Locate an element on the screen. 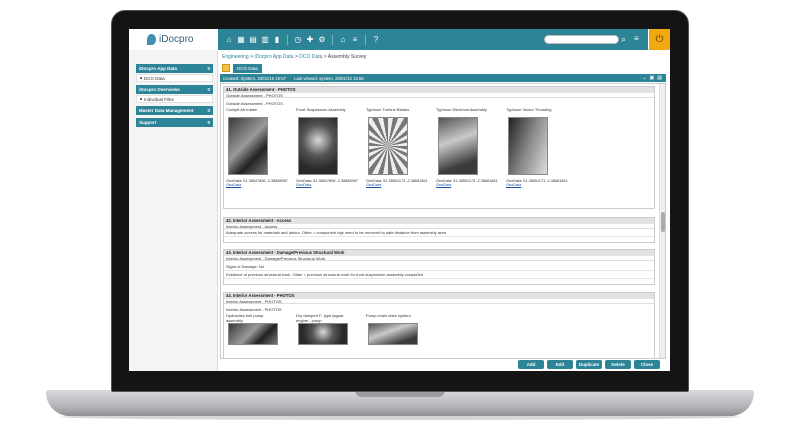  collapse-icon: ⌄ is located at coordinates (644, 78).